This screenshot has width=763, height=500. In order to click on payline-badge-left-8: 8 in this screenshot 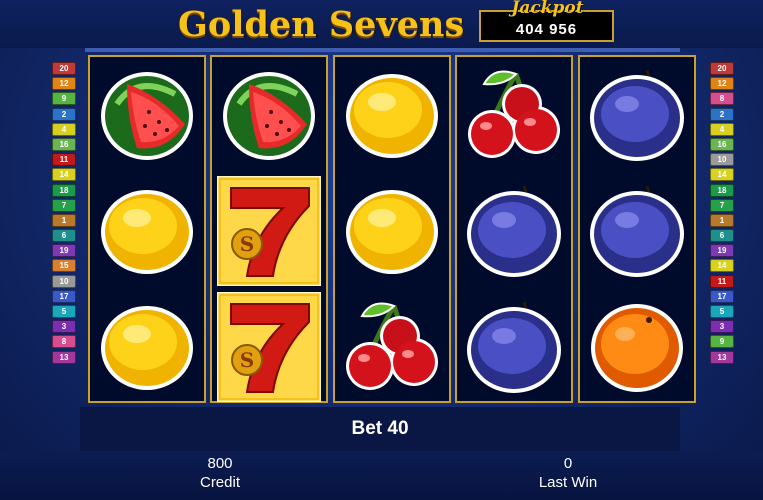, I will do `click(64, 342)`.